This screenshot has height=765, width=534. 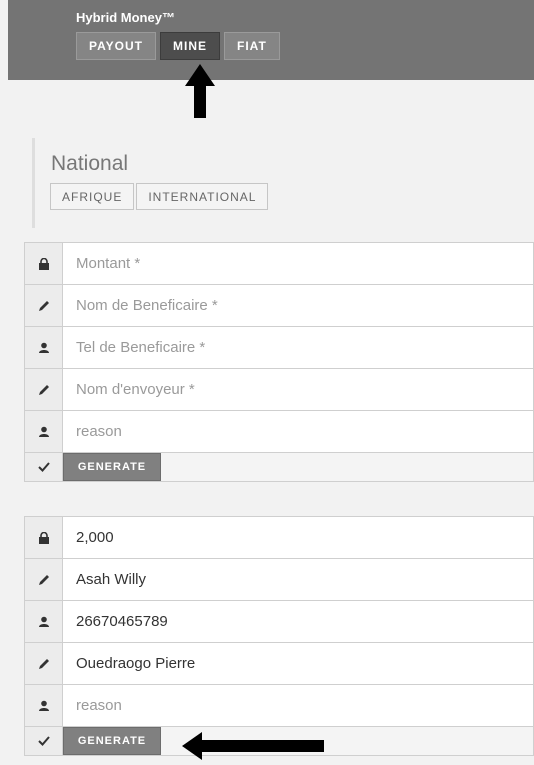 What do you see at coordinates (95, 537) in the screenshot?
I see `amount-input: 2,000` at bounding box center [95, 537].